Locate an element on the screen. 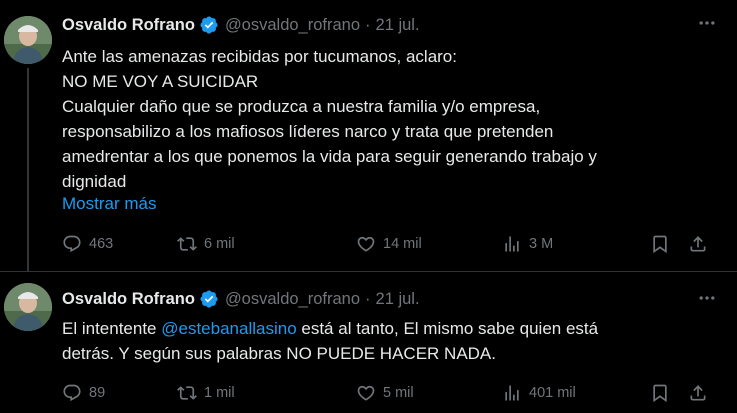 This screenshot has width=737, height=413. repost-button: 1 mil is located at coordinates (206, 393).